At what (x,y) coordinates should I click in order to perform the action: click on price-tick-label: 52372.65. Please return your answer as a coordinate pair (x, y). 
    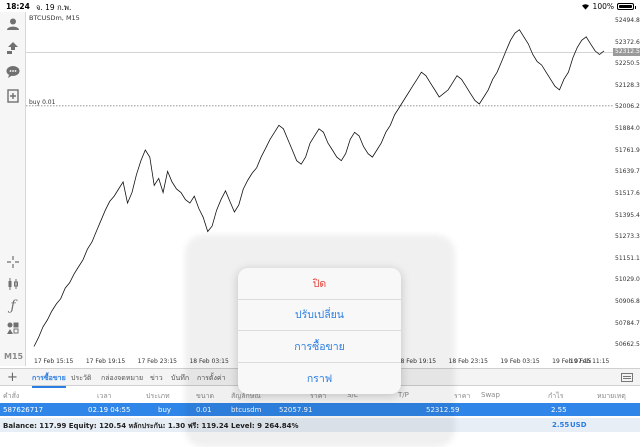
    Looking at the image, I should click on (627, 42).